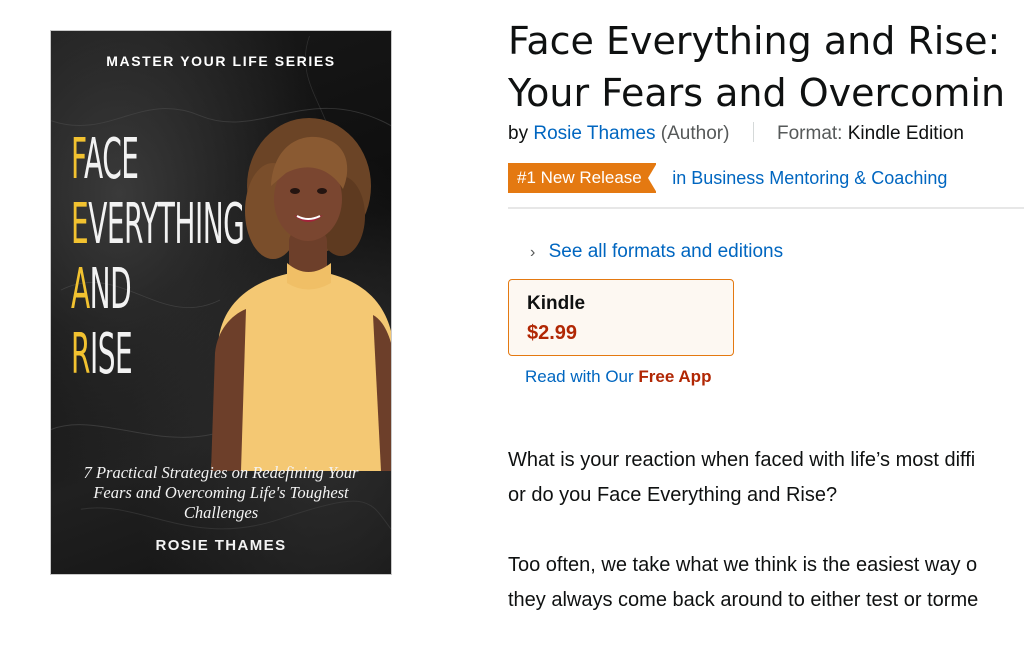 The height and width of the screenshot is (653, 1024). Describe the element at coordinates (221, 61) in the screenshot. I see `cover-series: MASTER YOUR LIFE SERIES` at that location.